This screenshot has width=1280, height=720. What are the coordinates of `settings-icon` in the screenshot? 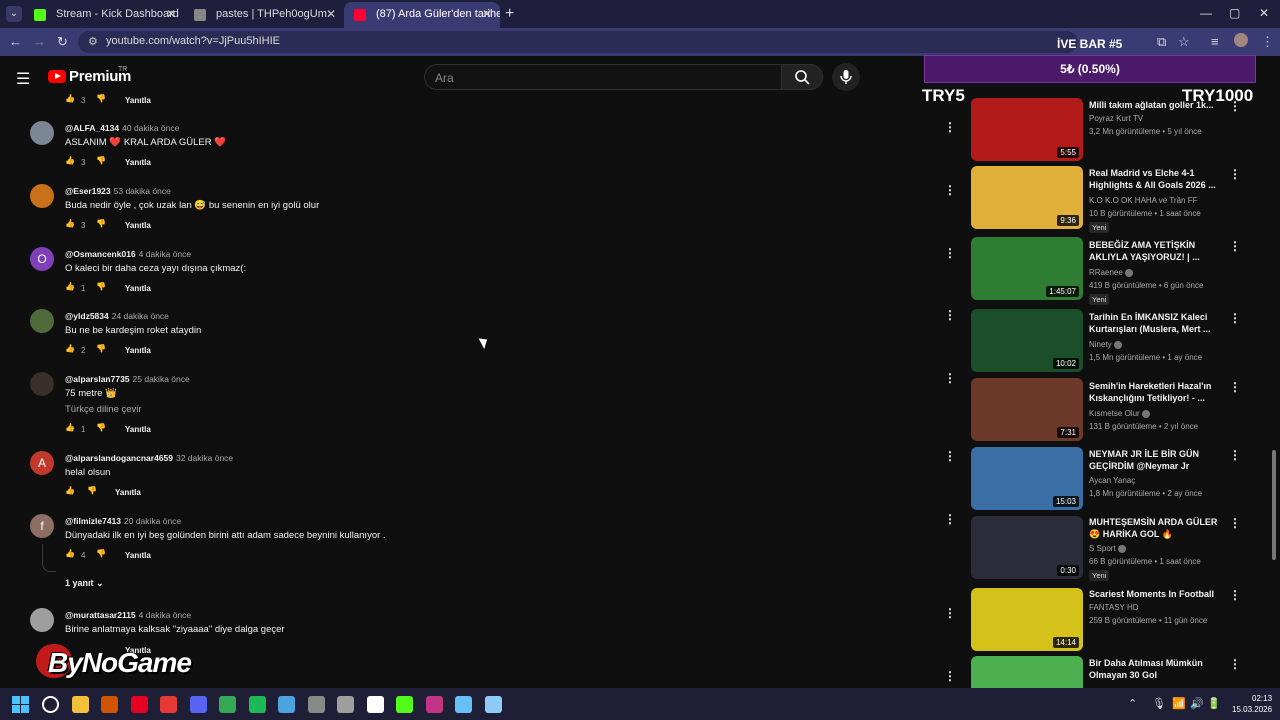 It's located at (345, 704).